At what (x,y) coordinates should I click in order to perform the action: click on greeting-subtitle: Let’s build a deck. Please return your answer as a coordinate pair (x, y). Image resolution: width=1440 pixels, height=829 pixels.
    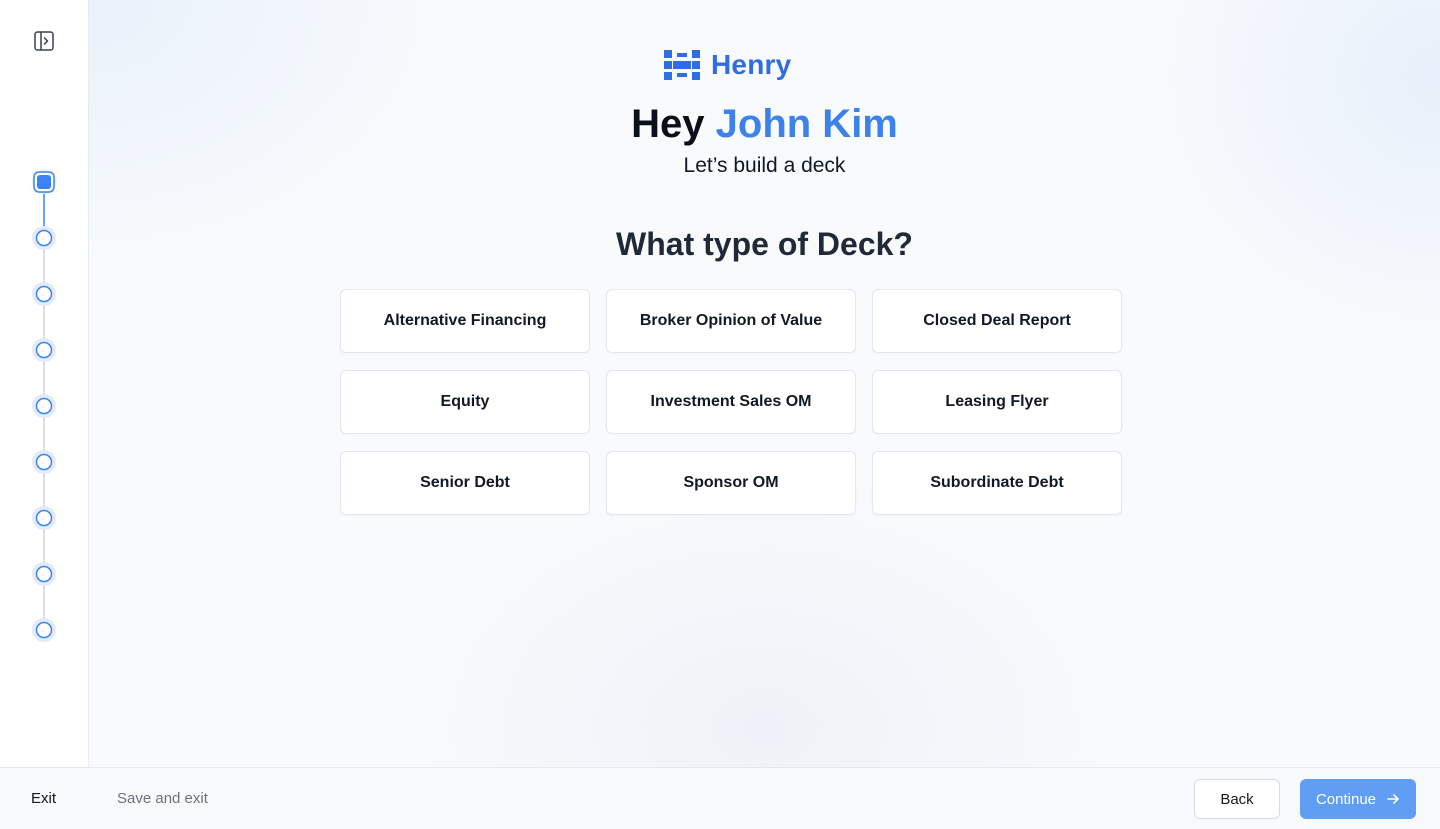
    Looking at the image, I should click on (764, 165).